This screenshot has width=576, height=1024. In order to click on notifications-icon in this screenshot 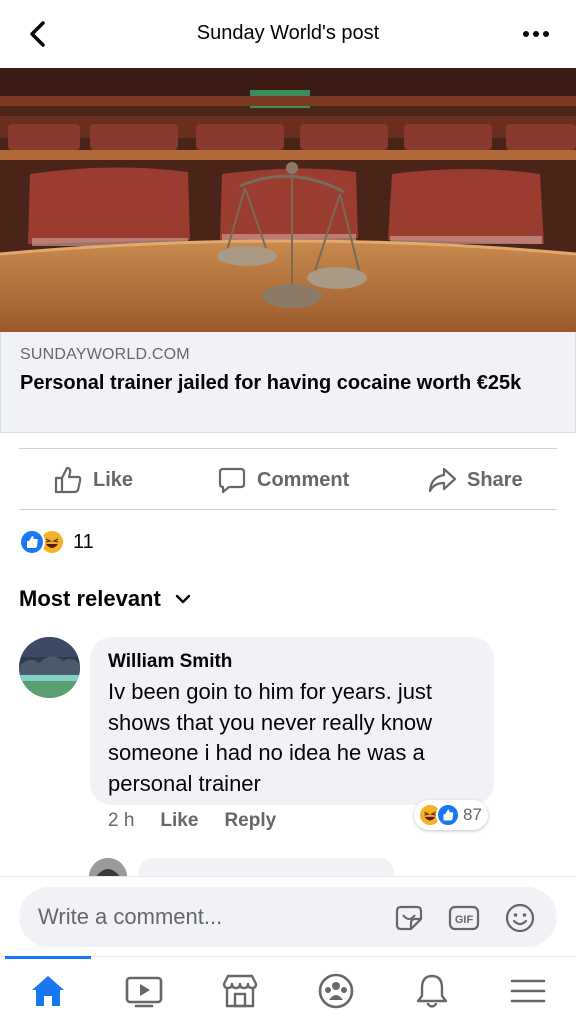, I will do `click(432, 991)`.